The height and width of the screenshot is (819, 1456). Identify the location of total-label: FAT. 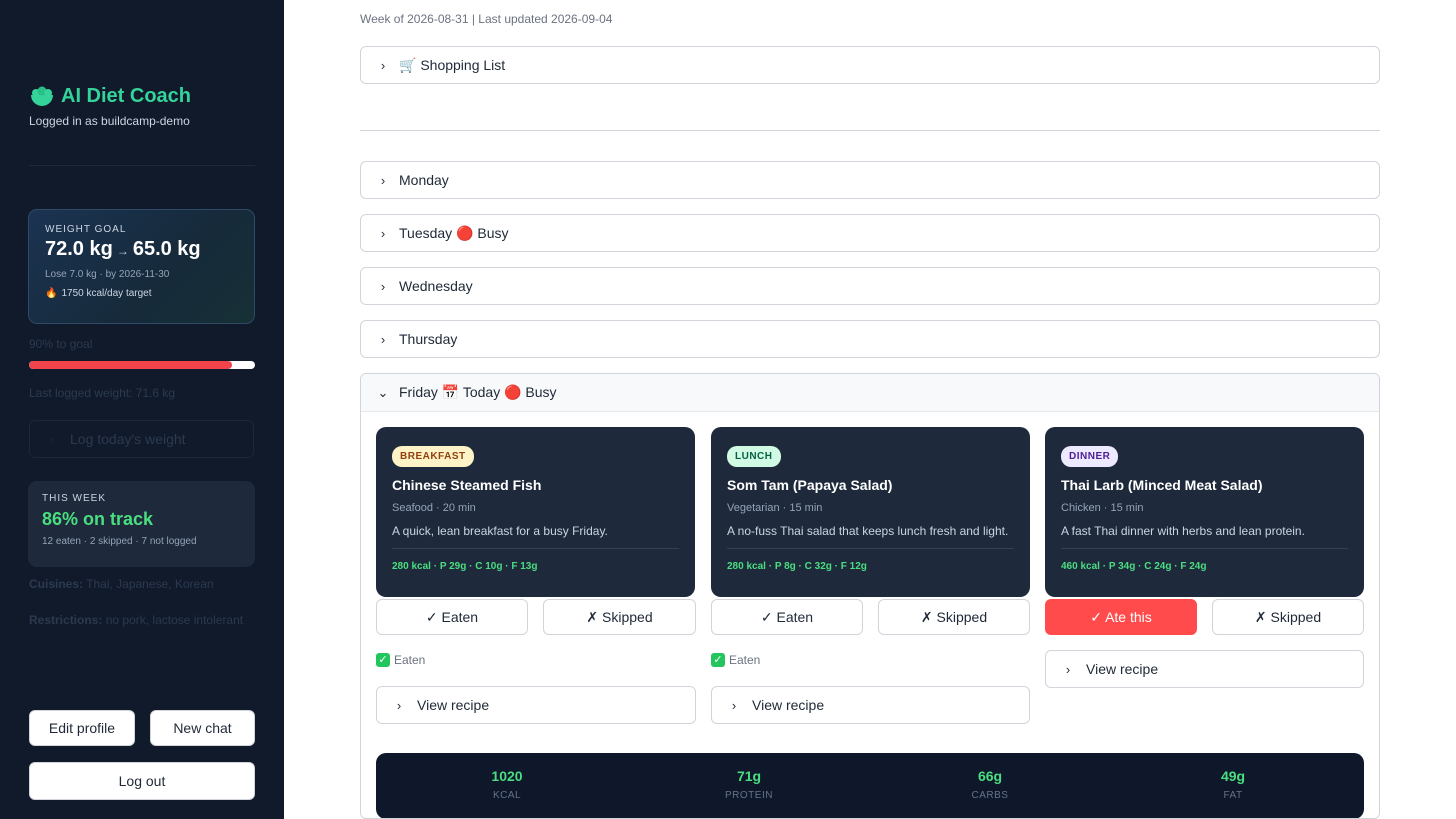
(1233, 795).